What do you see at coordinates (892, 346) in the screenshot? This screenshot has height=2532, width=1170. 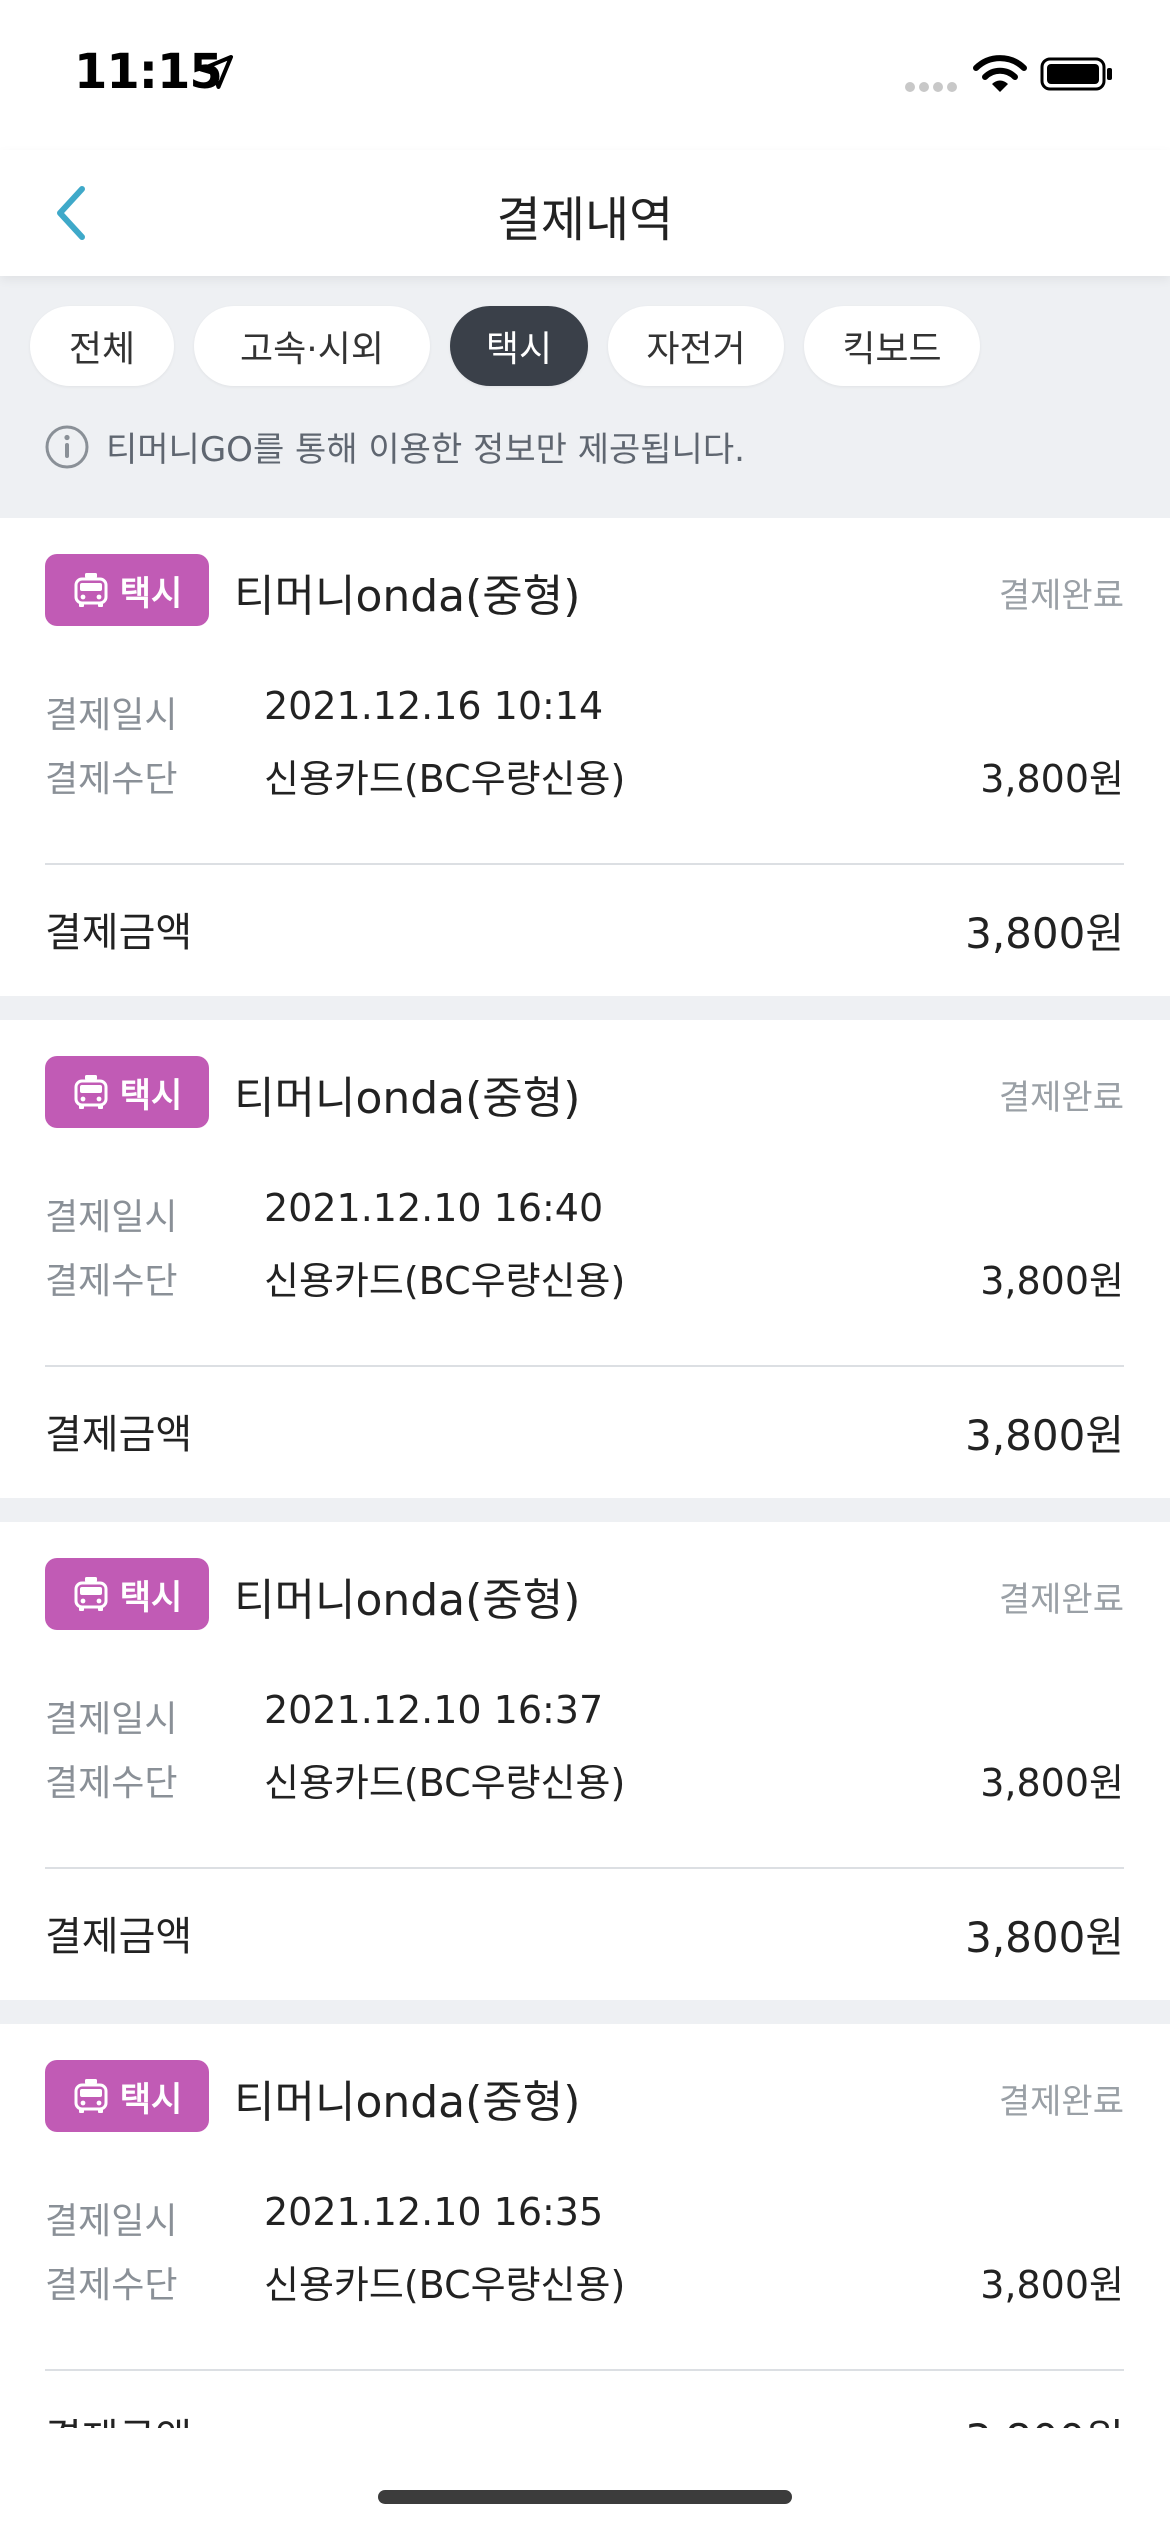 I see `filter-chip-kickboard: 킥보드` at bounding box center [892, 346].